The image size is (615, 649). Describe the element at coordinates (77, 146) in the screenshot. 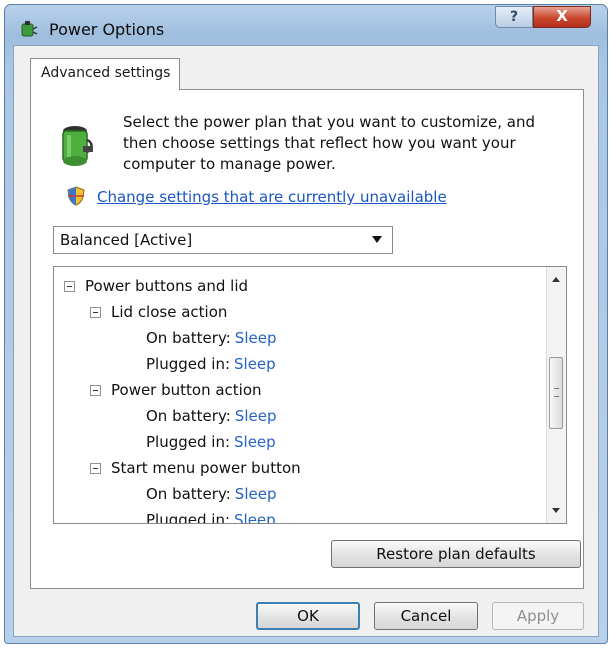

I see `battery-plug-icon` at that location.